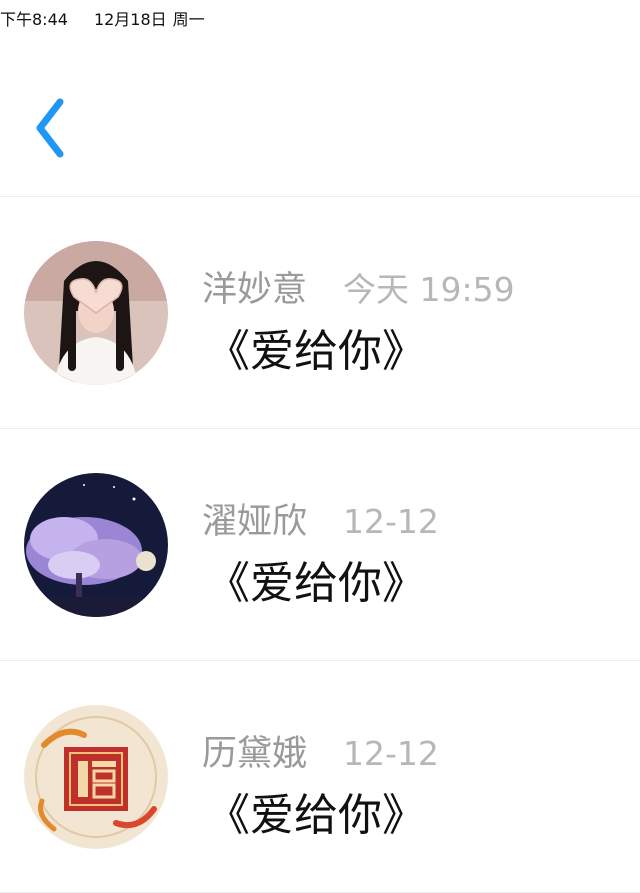  What do you see at coordinates (429, 289) in the screenshot?
I see `message-date: 今天 19:59` at bounding box center [429, 289].